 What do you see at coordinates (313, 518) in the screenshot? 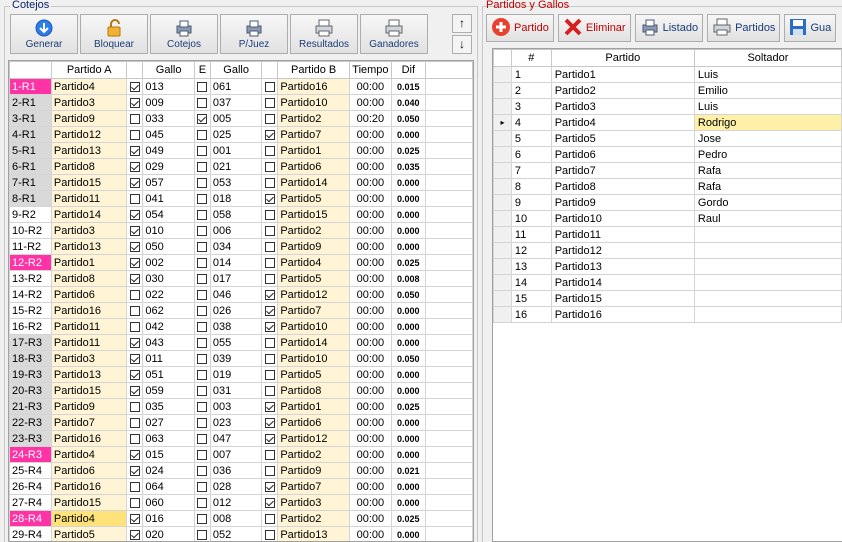
I see `partido-b-cell: Partido2` at bounding box center [313, 518].